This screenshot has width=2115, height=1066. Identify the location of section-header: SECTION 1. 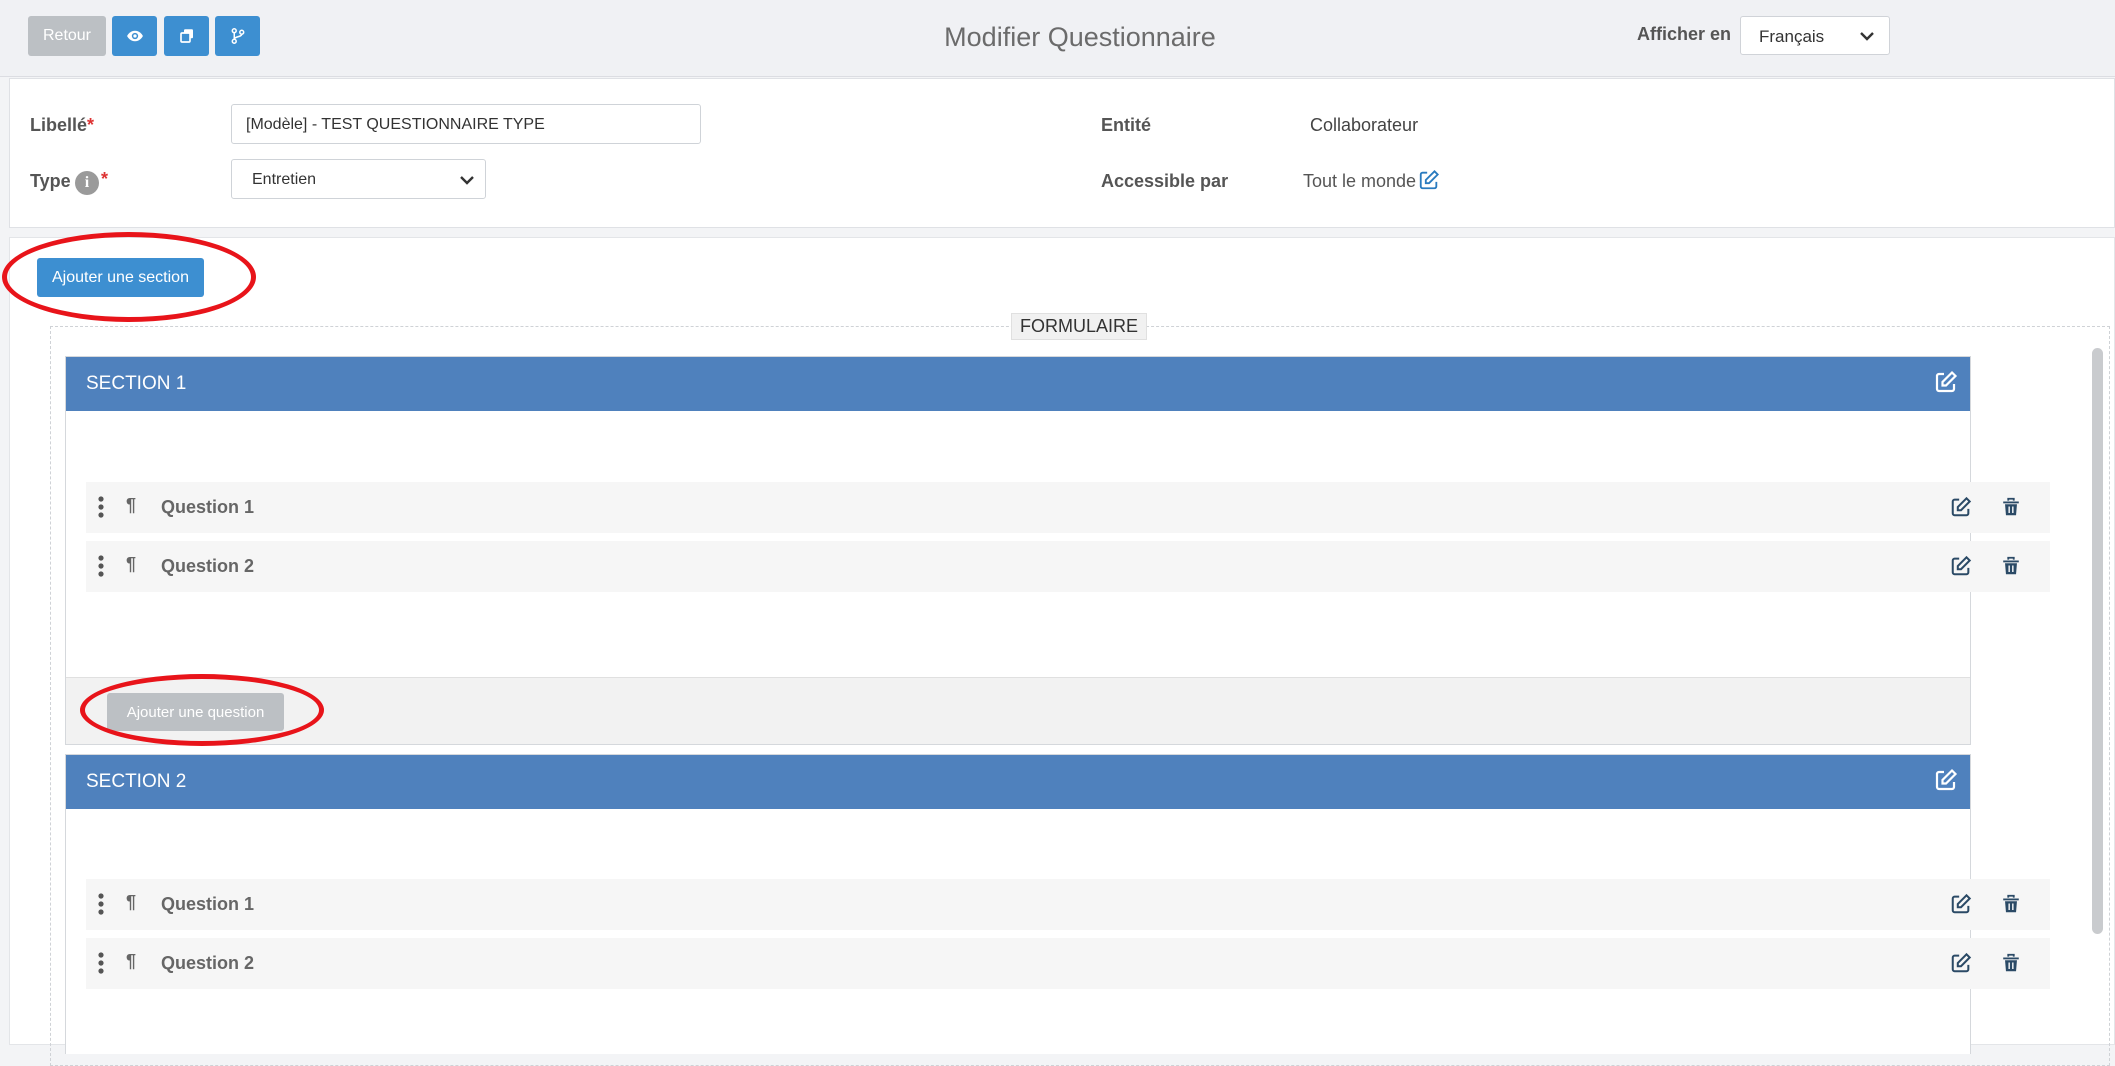
(1036, 384).